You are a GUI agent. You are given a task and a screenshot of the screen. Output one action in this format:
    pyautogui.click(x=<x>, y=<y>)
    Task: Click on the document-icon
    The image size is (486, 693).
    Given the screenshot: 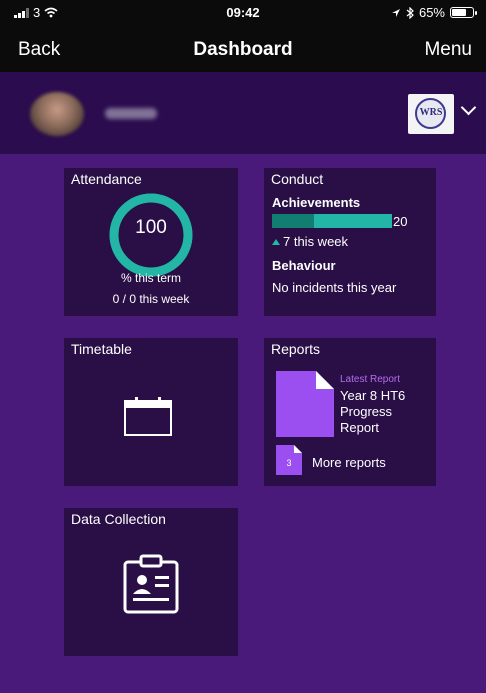 What is the action you would take?
    pyautogui.click(x=305, y=404)
    